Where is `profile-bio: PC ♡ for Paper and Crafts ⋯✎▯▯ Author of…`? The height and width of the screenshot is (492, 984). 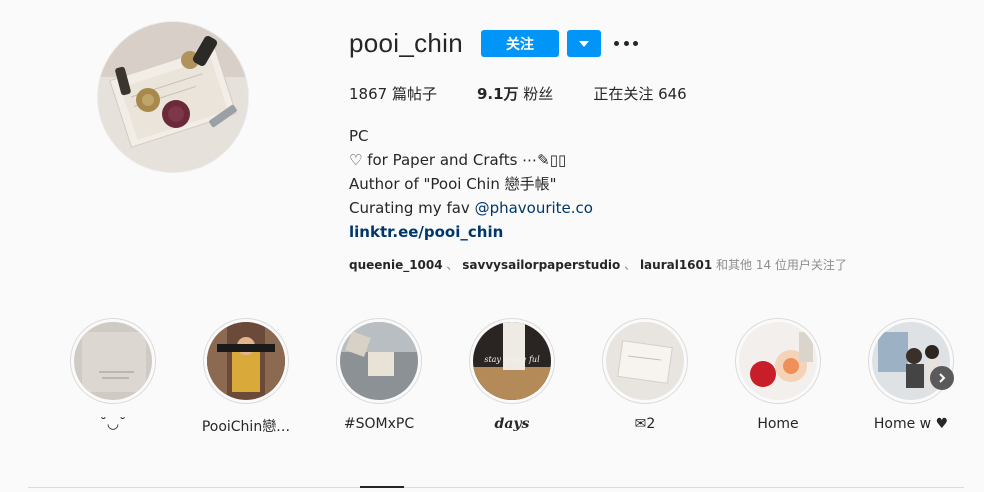 profile-bio: PC ♡ for Paper and Crafts ⋯✎▯▯ Author of… is located at coordinates (471, 184).